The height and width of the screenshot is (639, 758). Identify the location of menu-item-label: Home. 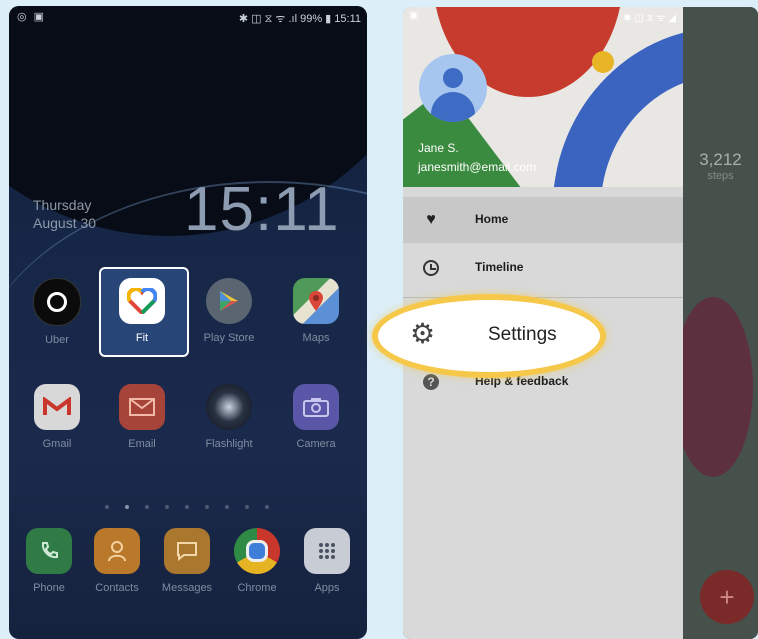
(492, 219).